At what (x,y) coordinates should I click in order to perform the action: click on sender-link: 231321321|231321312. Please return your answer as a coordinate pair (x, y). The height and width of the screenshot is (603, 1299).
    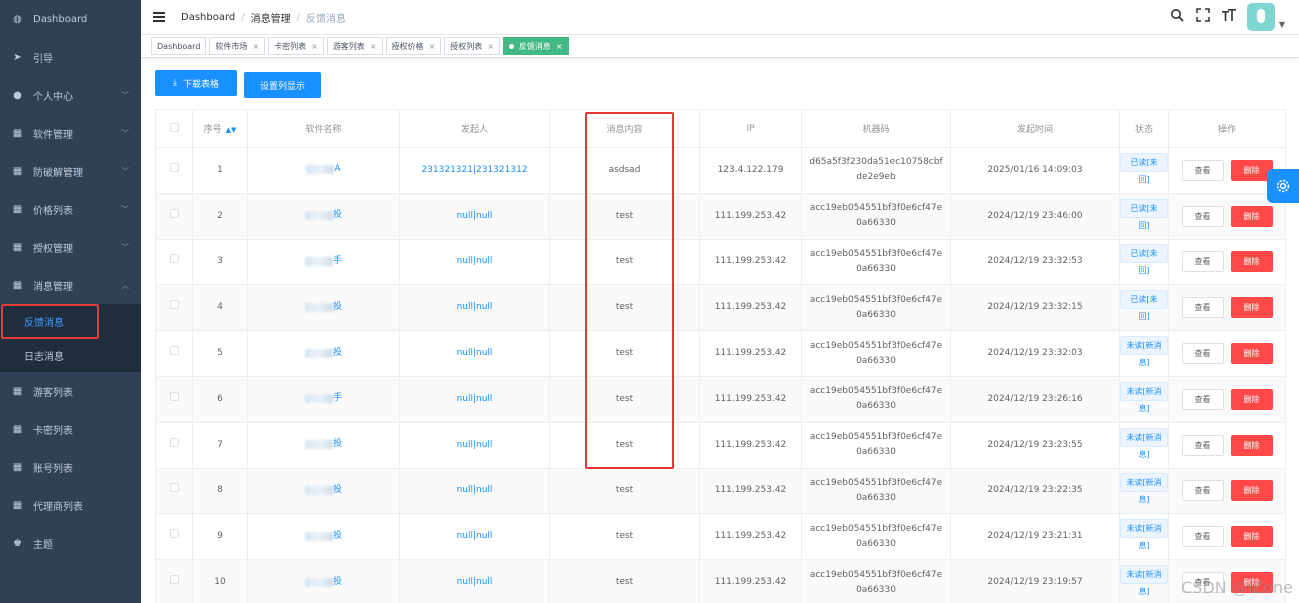
    Looking at the image, I should click on (474, 170).